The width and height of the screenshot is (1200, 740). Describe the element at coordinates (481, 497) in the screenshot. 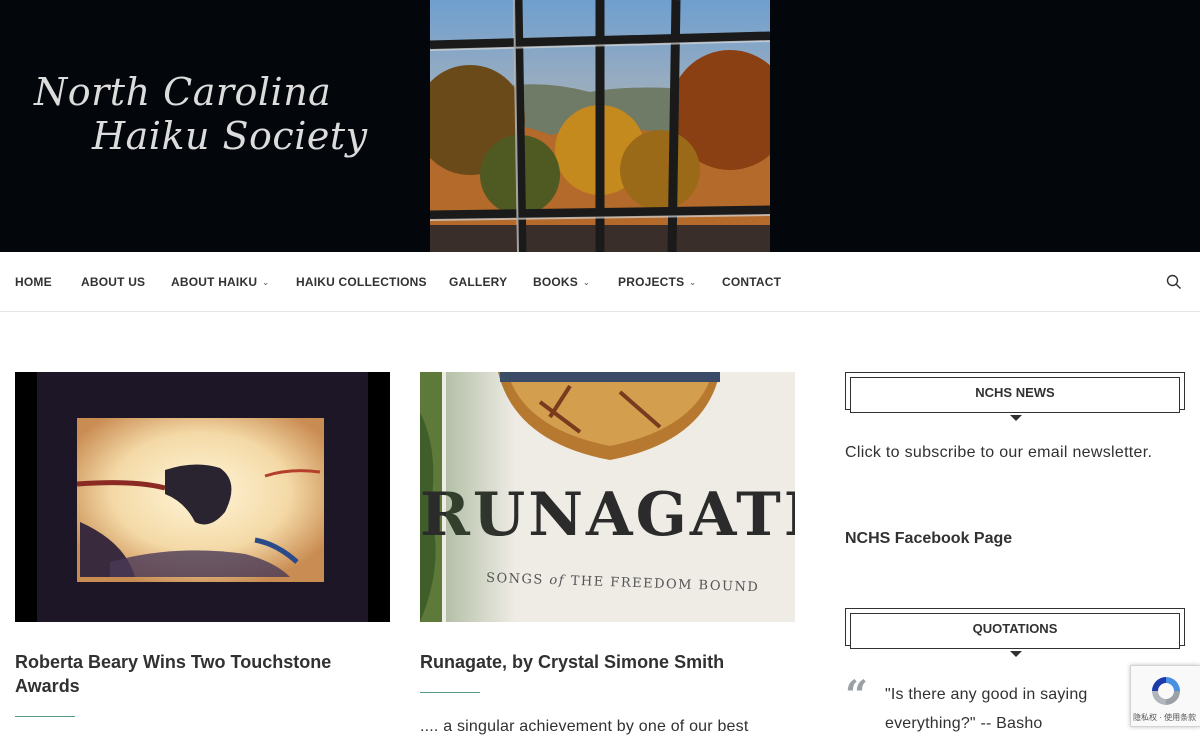

I see `leaf-shadow` at that location.